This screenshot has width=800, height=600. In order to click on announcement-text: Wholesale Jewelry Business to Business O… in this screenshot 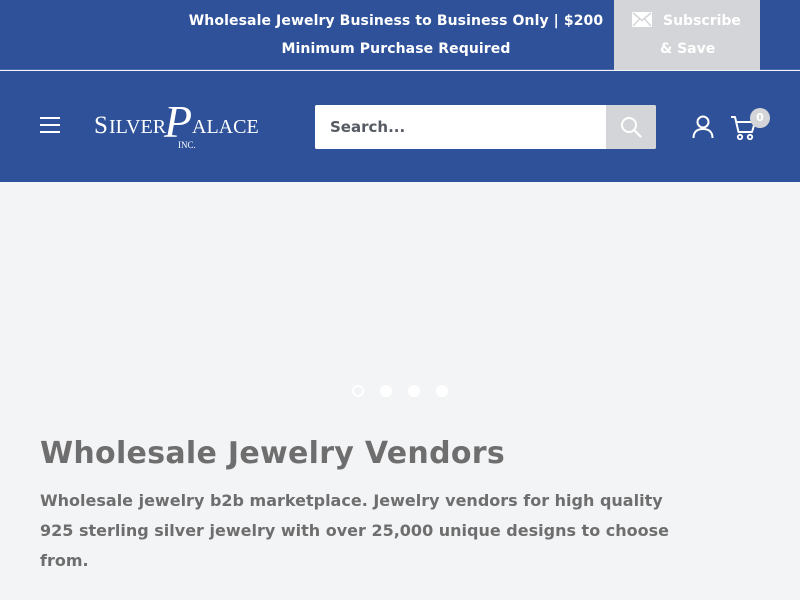, I will do `click(396, 35)`.